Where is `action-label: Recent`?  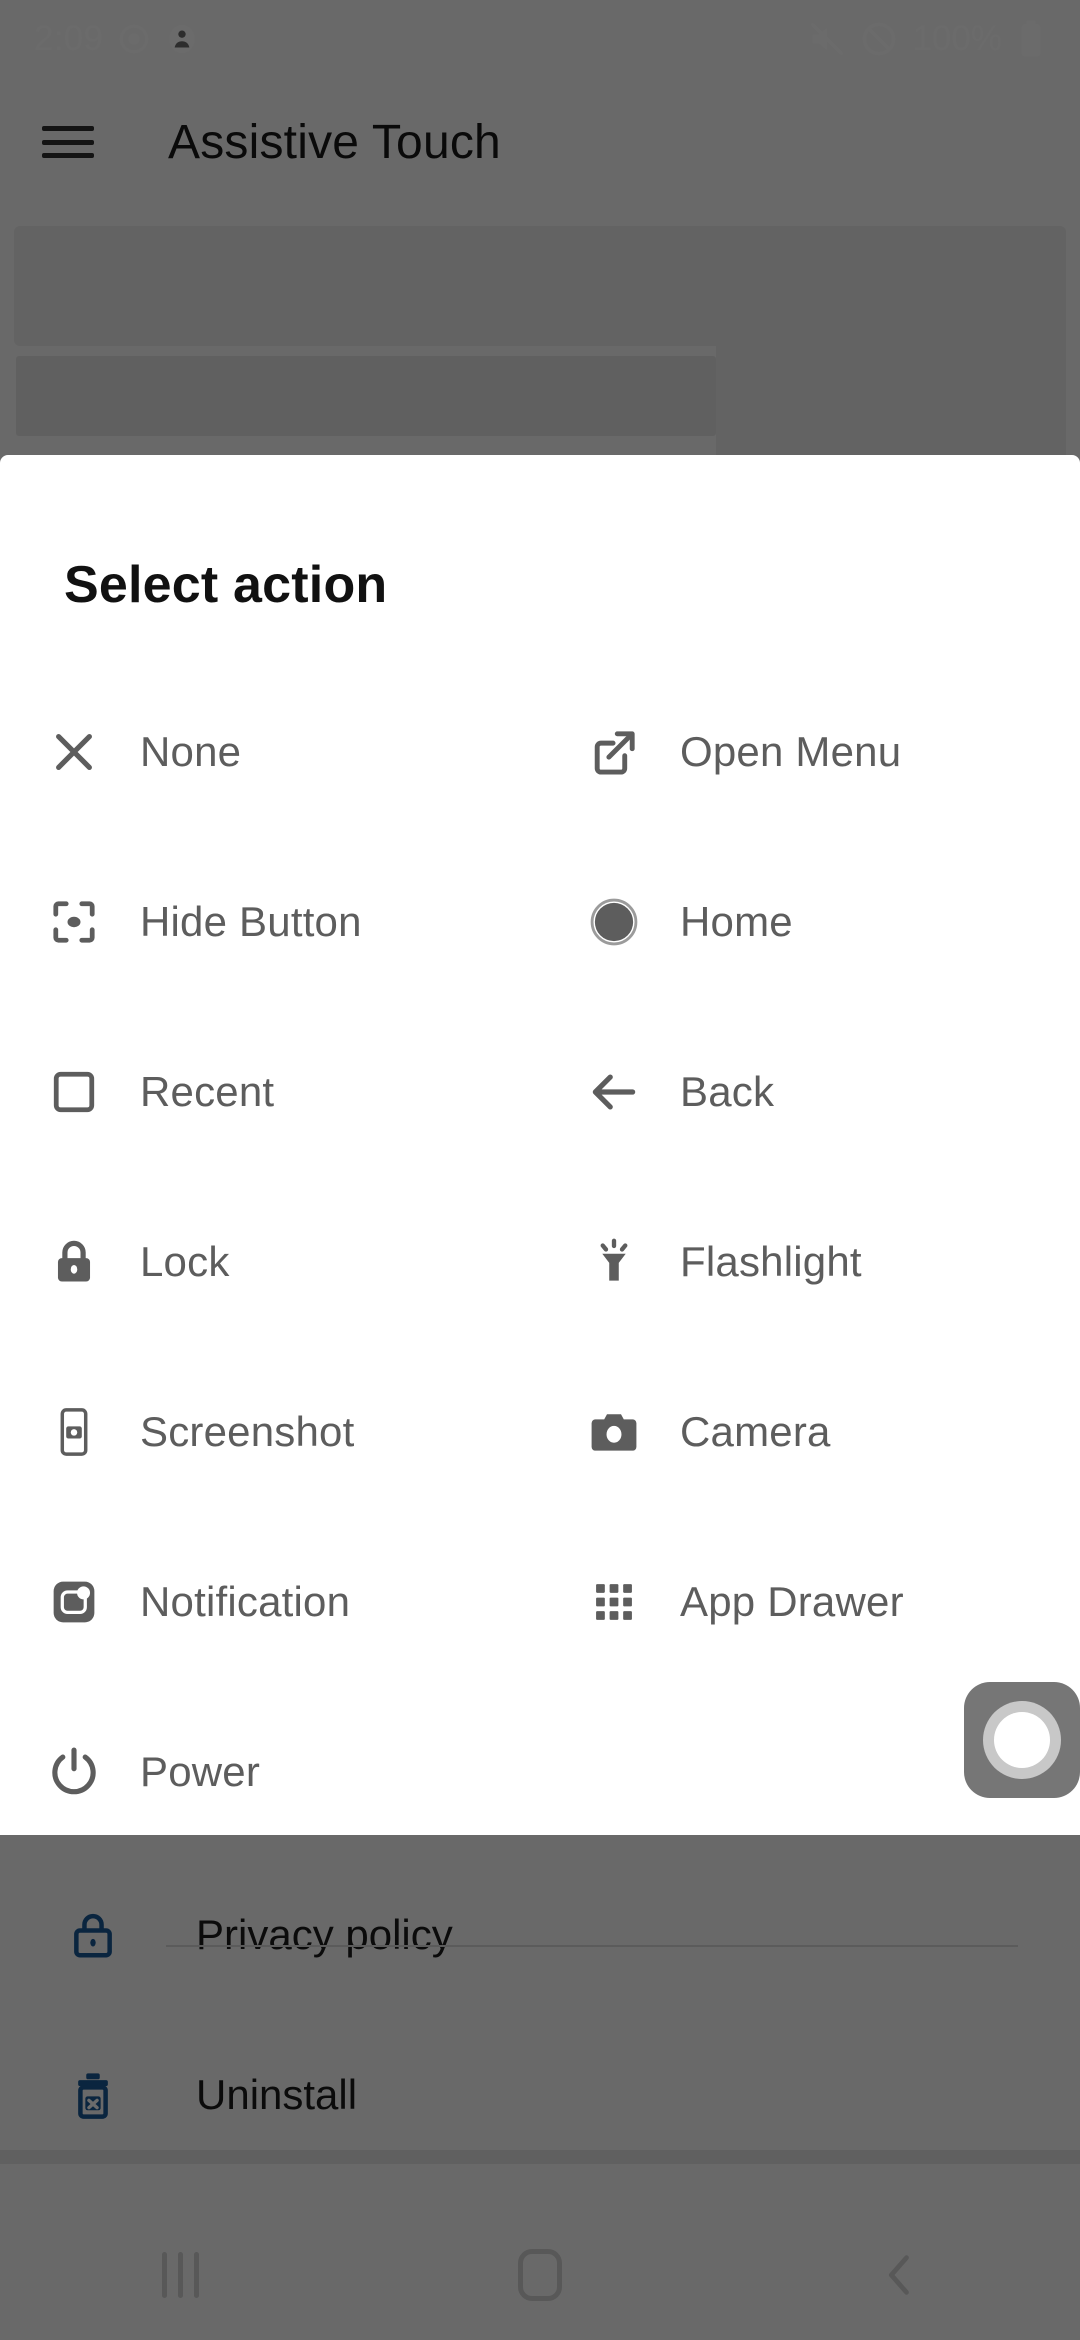
action-label: Recent is located at coordinates (207, 1091).